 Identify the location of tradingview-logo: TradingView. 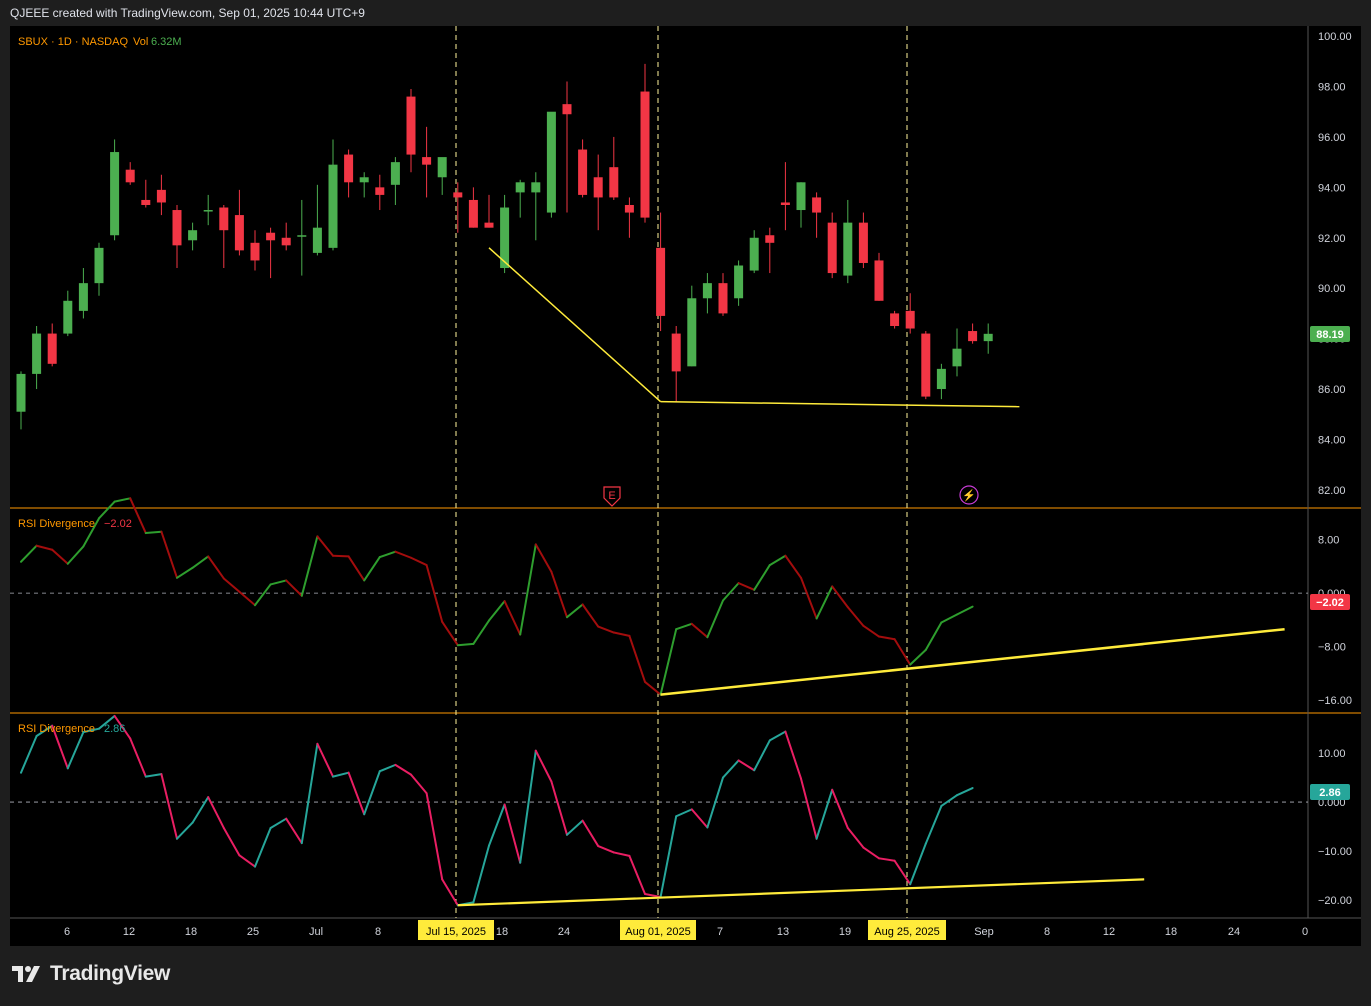
(91, 974).